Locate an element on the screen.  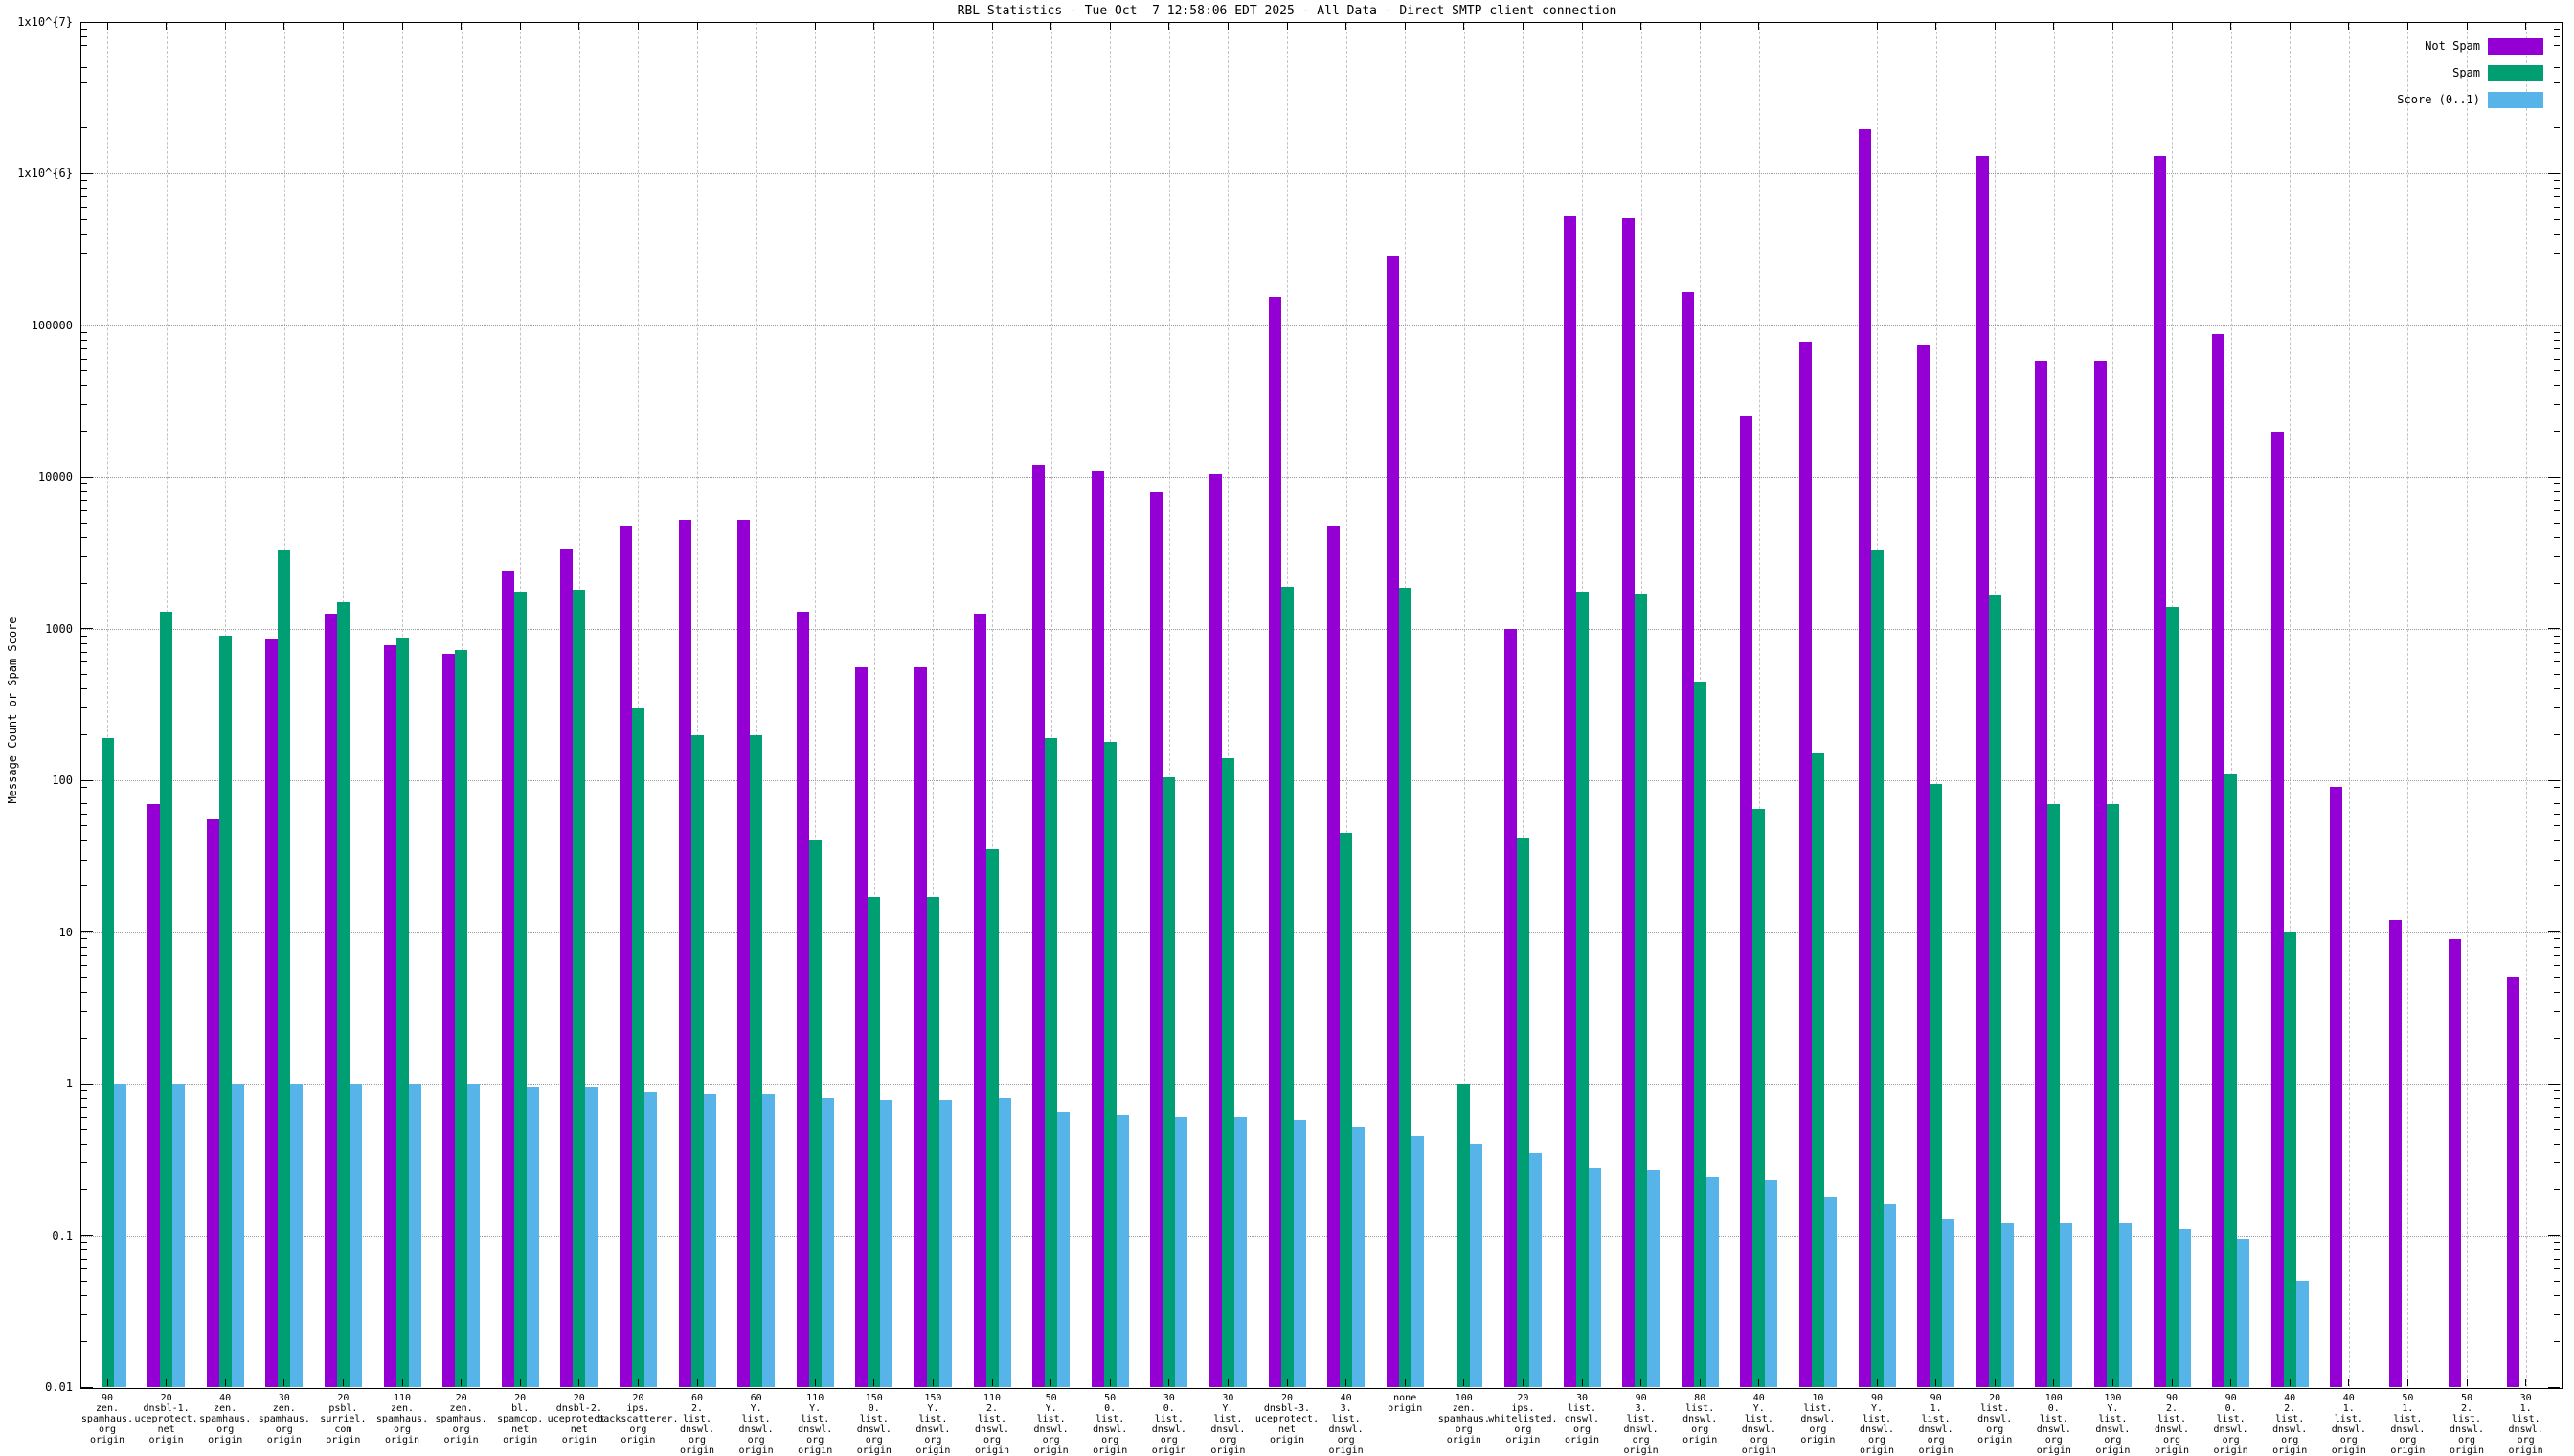
legend-label: Spam is located at coordinates (2466, 73).